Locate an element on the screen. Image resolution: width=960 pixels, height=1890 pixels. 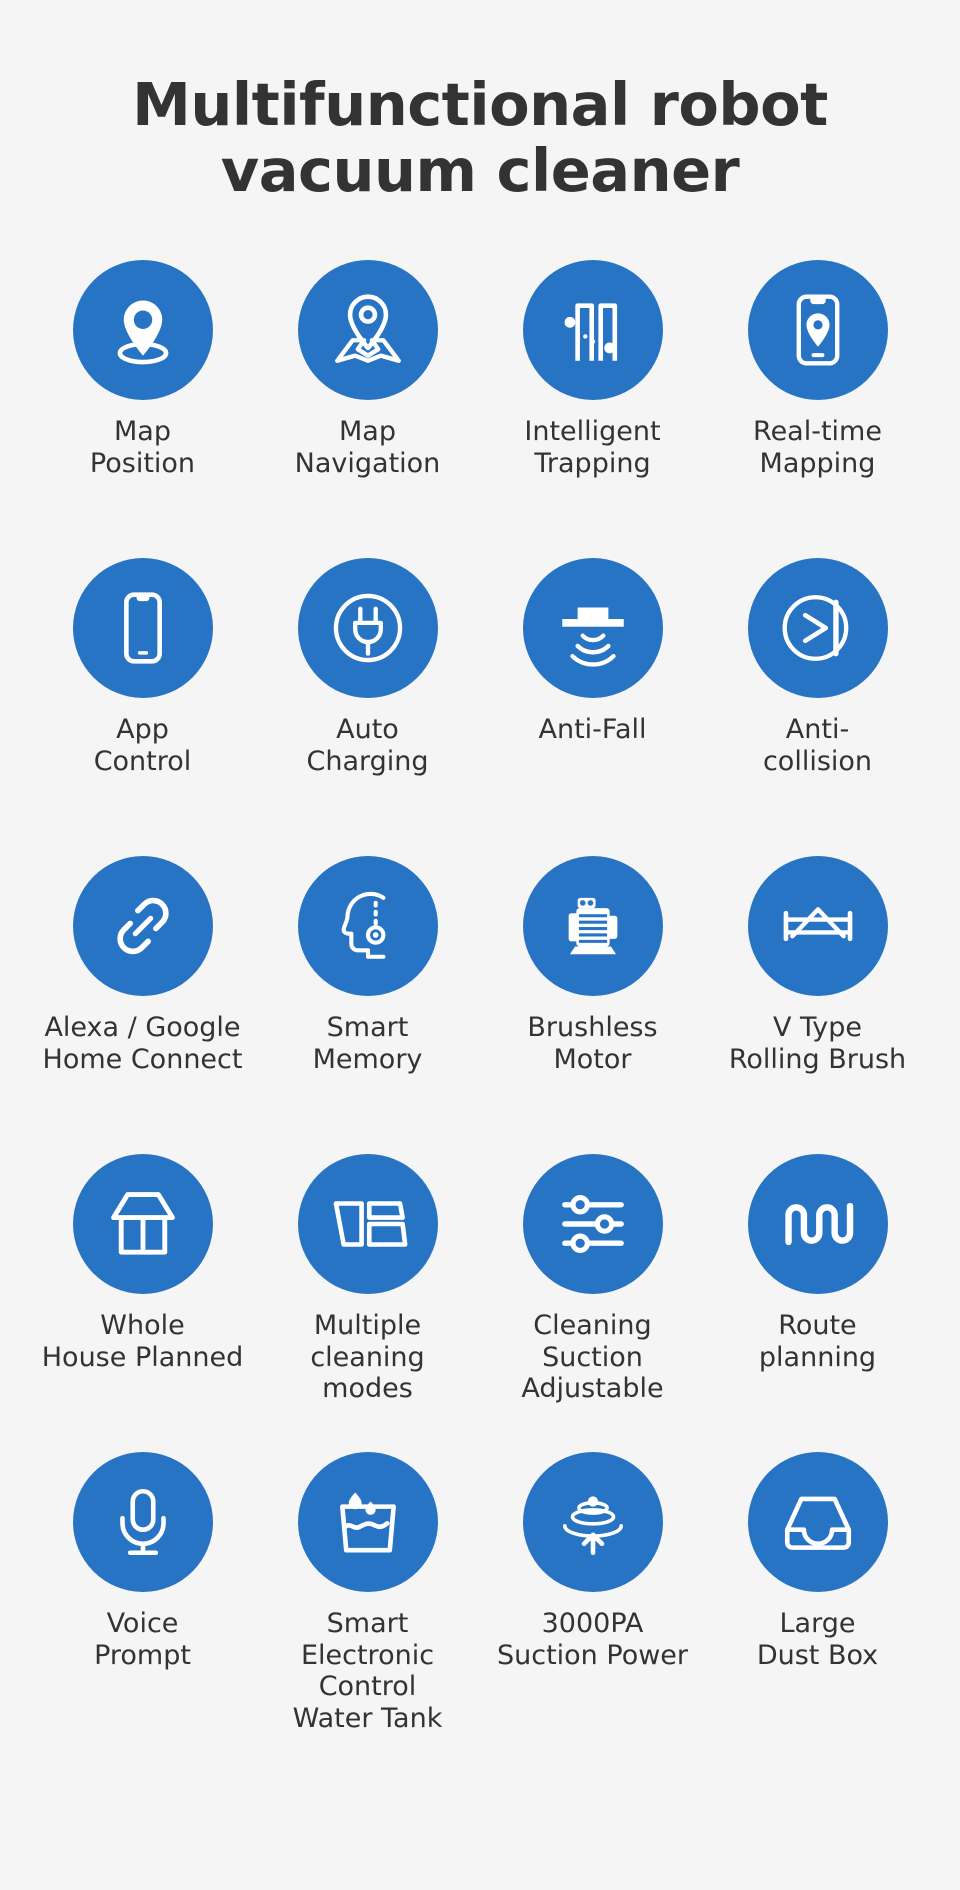
v-type-rolling-brush-icon is located at coordinates (817, 924).